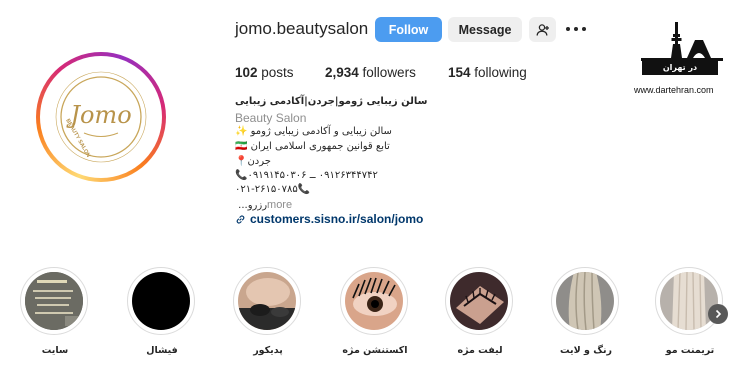 The width and height of the screenshot is (750, 379). I want to click on bio-name: سالن زیبایی ژومو|جردن|آکادمی زیبایی, so click(331, 101).